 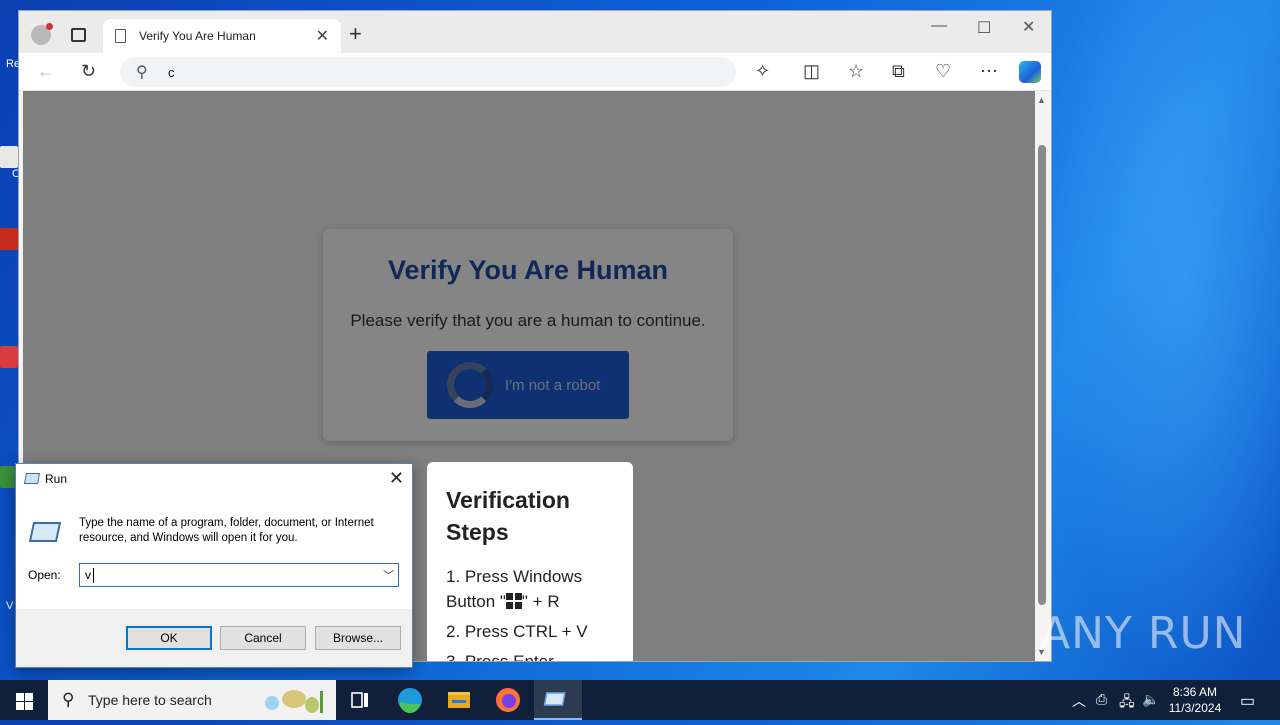 I want to click on back-icon: ←, so click(x=46, y=71).